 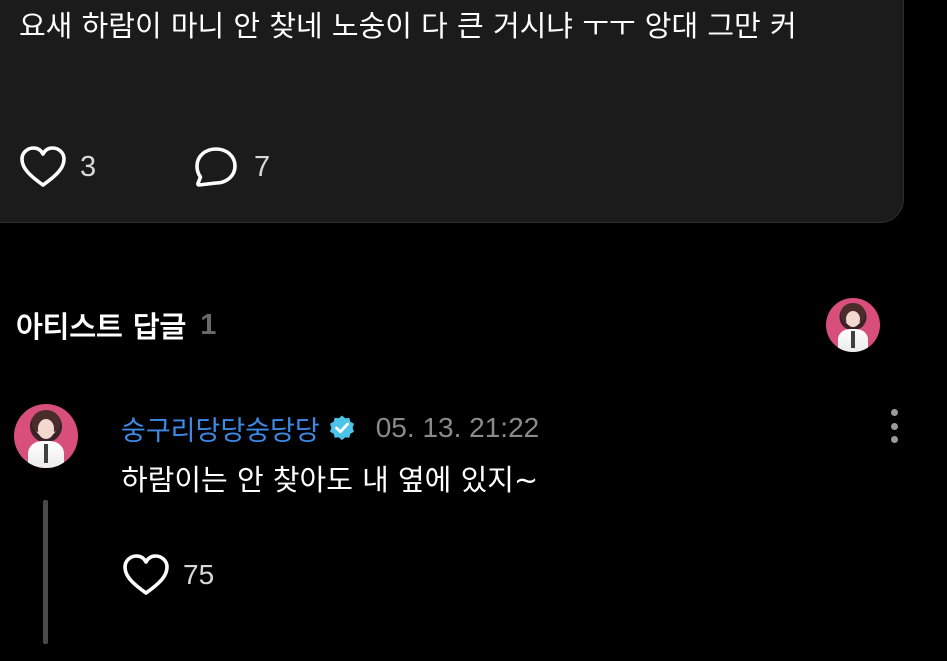 I want to click on section-reply-count: 1, so click(x=208, y=324).